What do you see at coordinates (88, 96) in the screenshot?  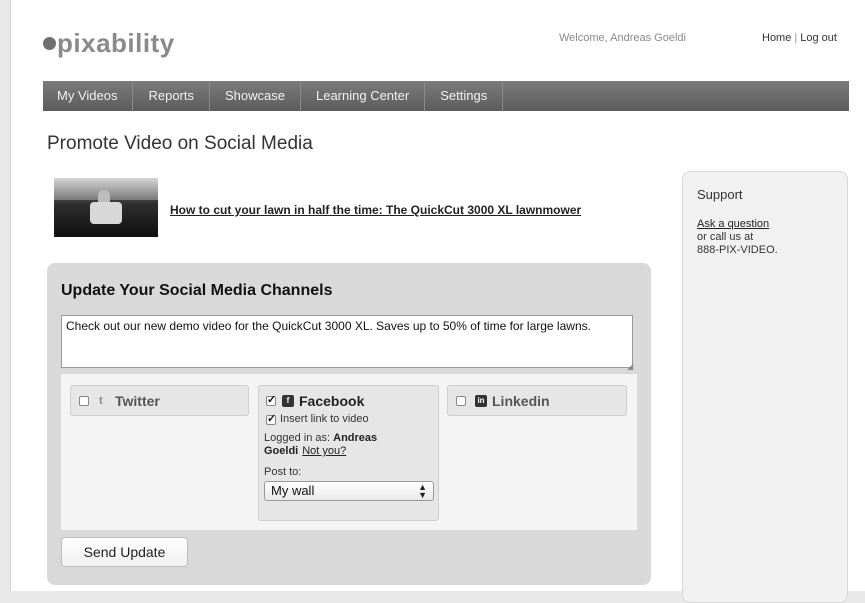 I see `nav-my-videos: My Videos` at bounding box center [88, 96].